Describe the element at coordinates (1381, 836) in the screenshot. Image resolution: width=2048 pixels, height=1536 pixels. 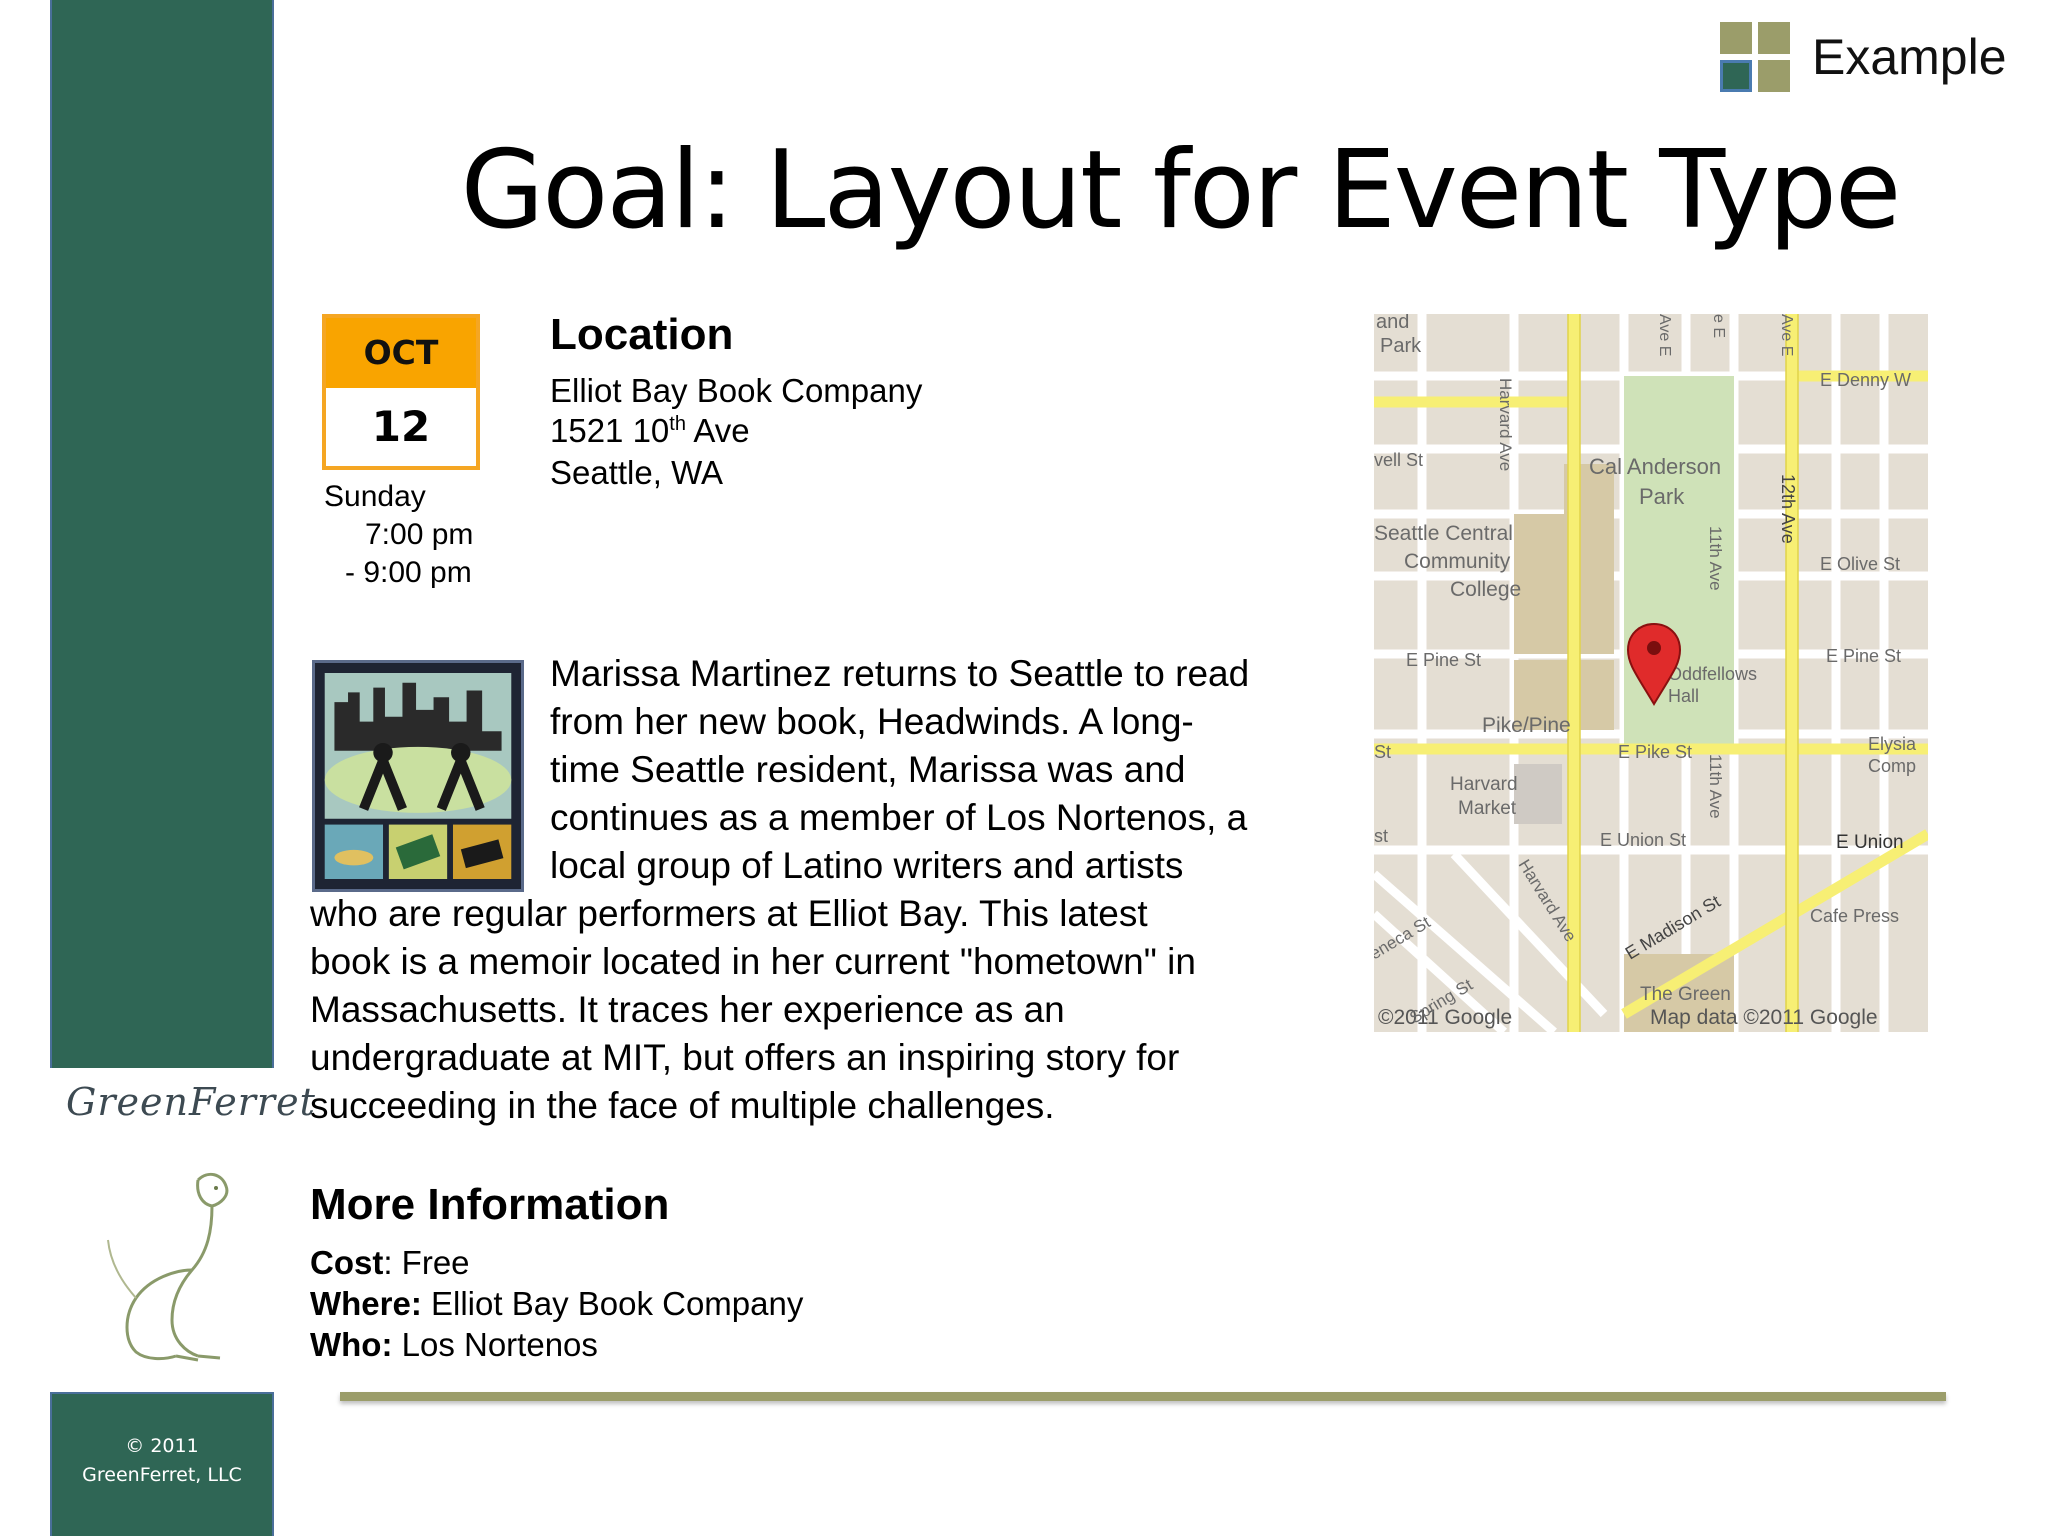
I see `map-label: st` at that location.